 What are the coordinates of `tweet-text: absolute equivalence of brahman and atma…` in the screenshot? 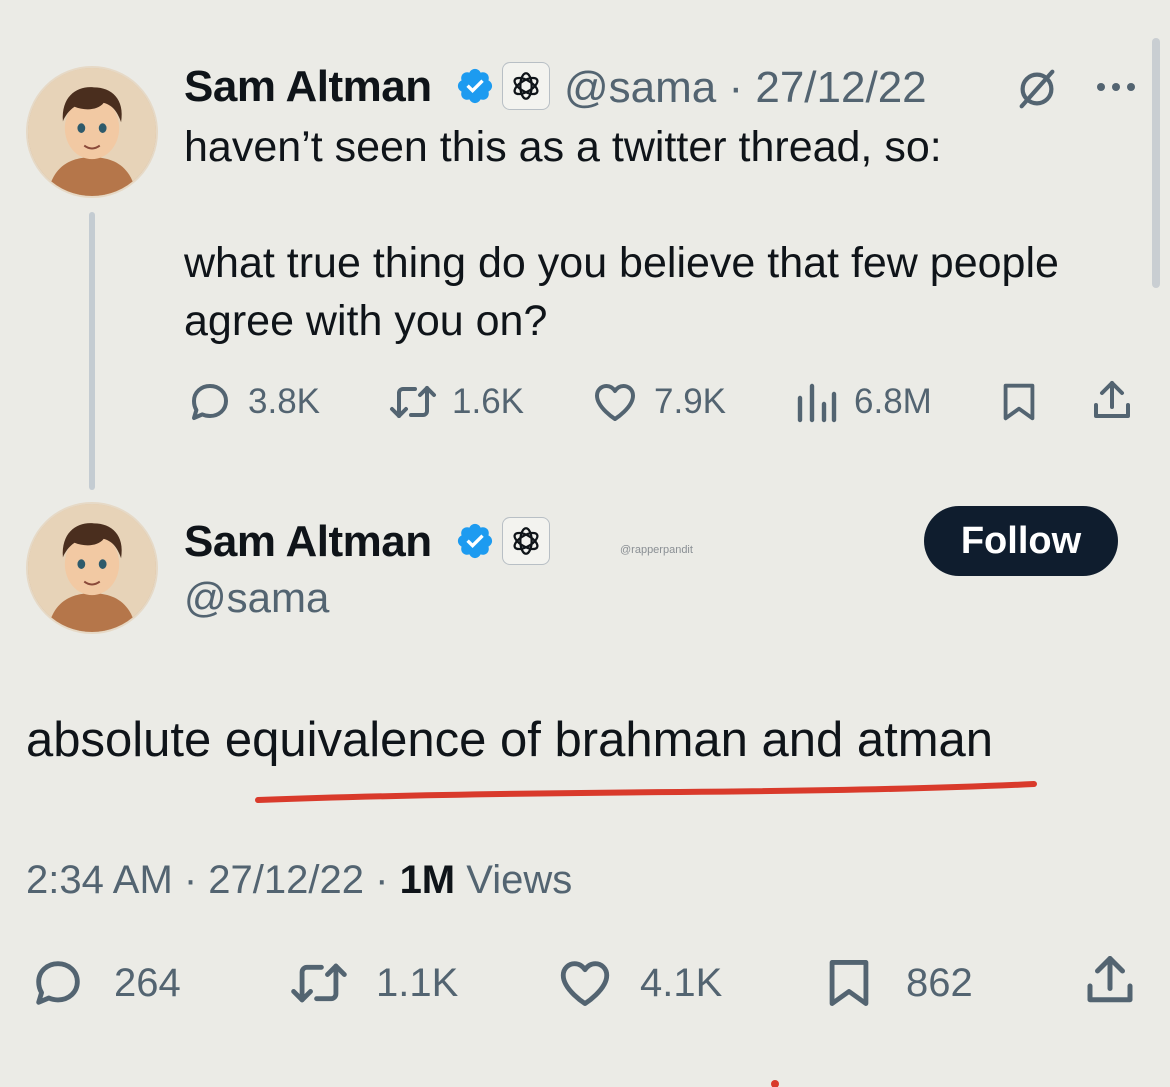 It's located at (510, 740).